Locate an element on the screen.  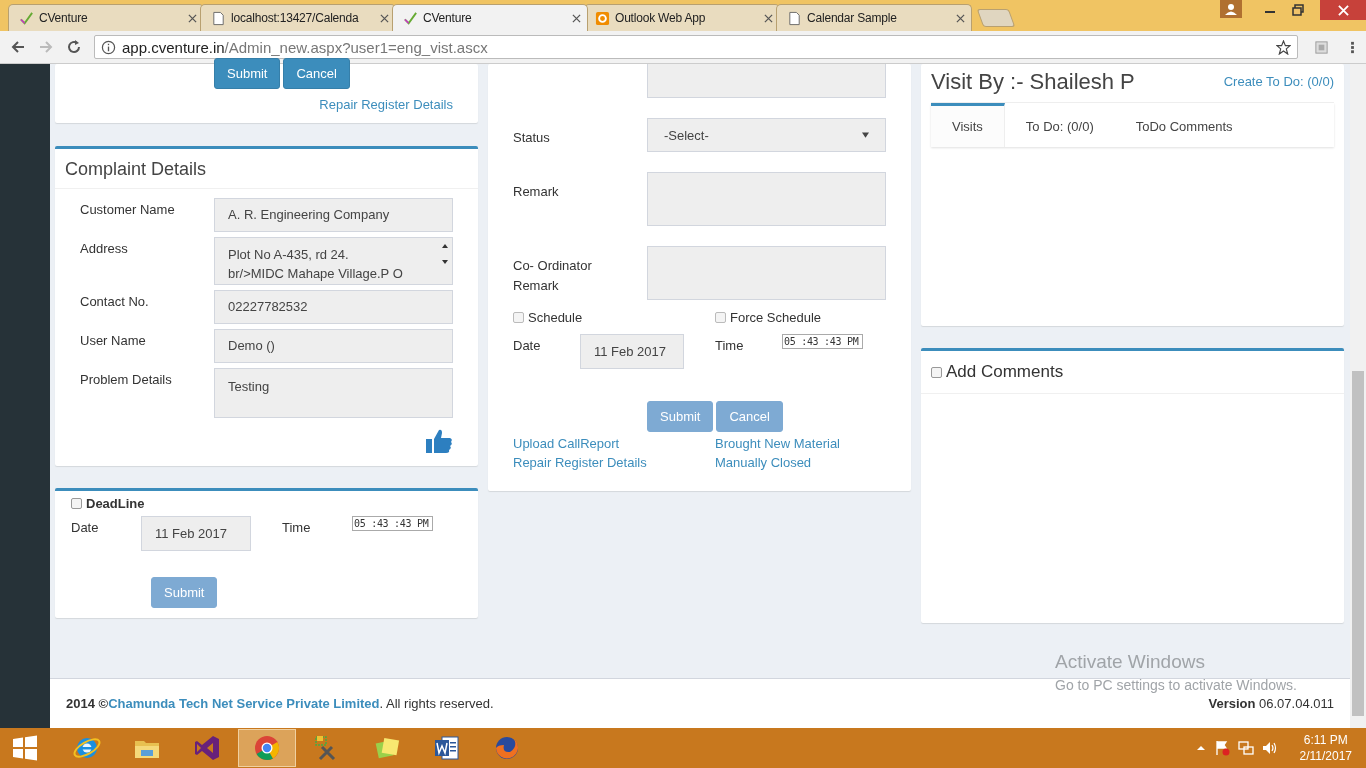
field-label: Remark is located at coordinates (536, 192).